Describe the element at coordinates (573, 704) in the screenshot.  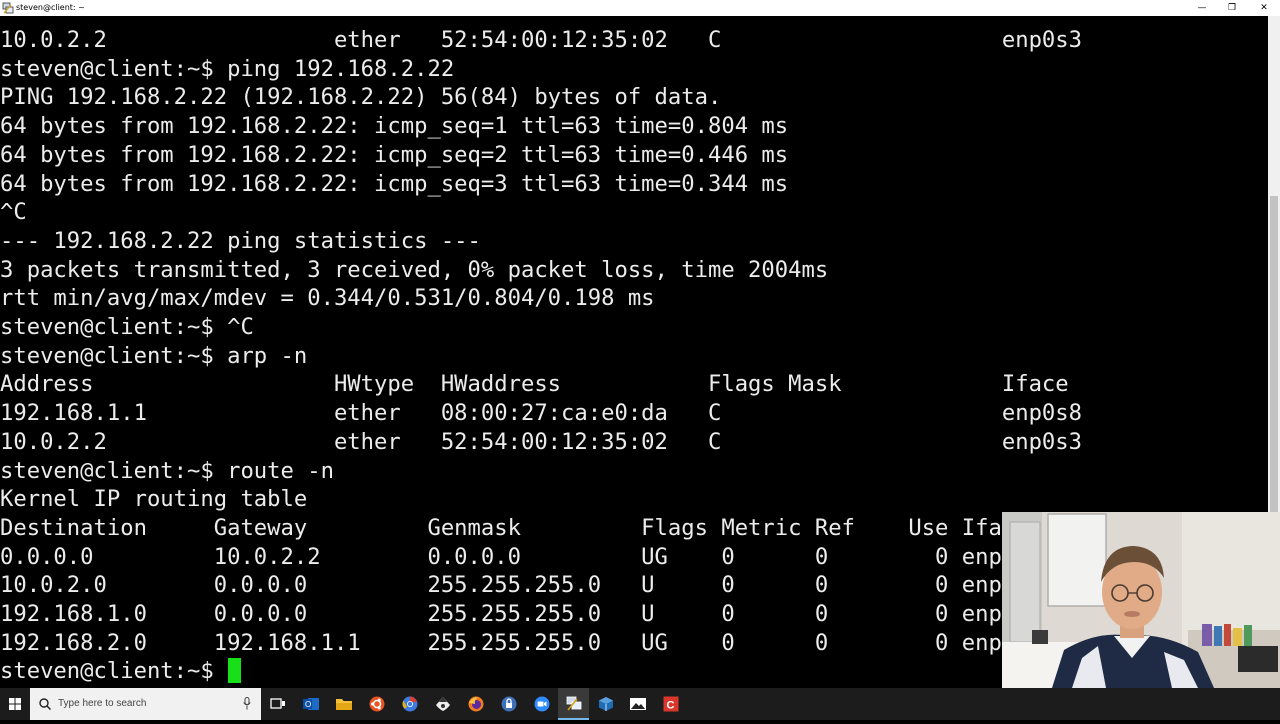
I see `putty-icon` at that location.